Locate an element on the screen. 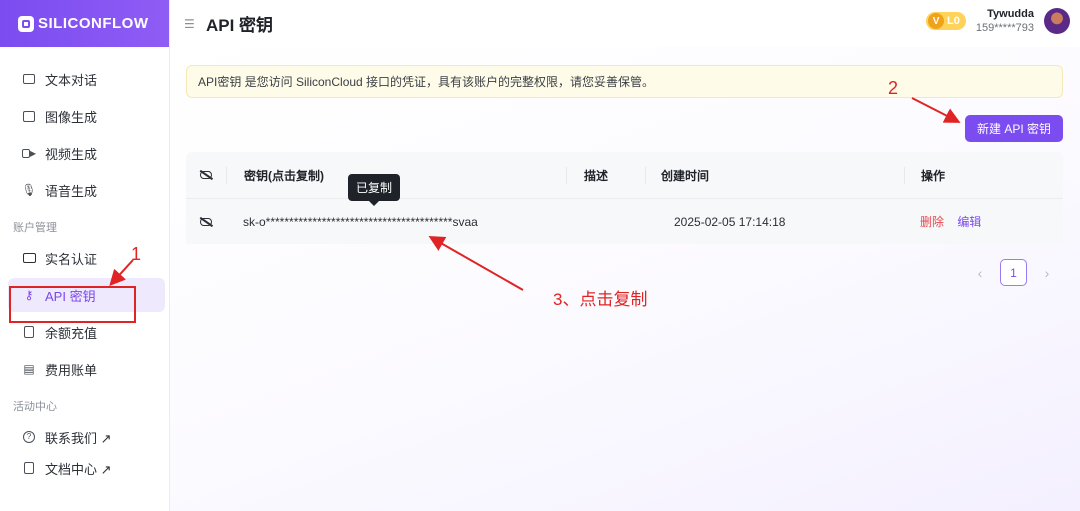 The image size is (1080, 511). sidebar-item-video-generation: ▸ 视频生成 is located at coordinates (86, 153).